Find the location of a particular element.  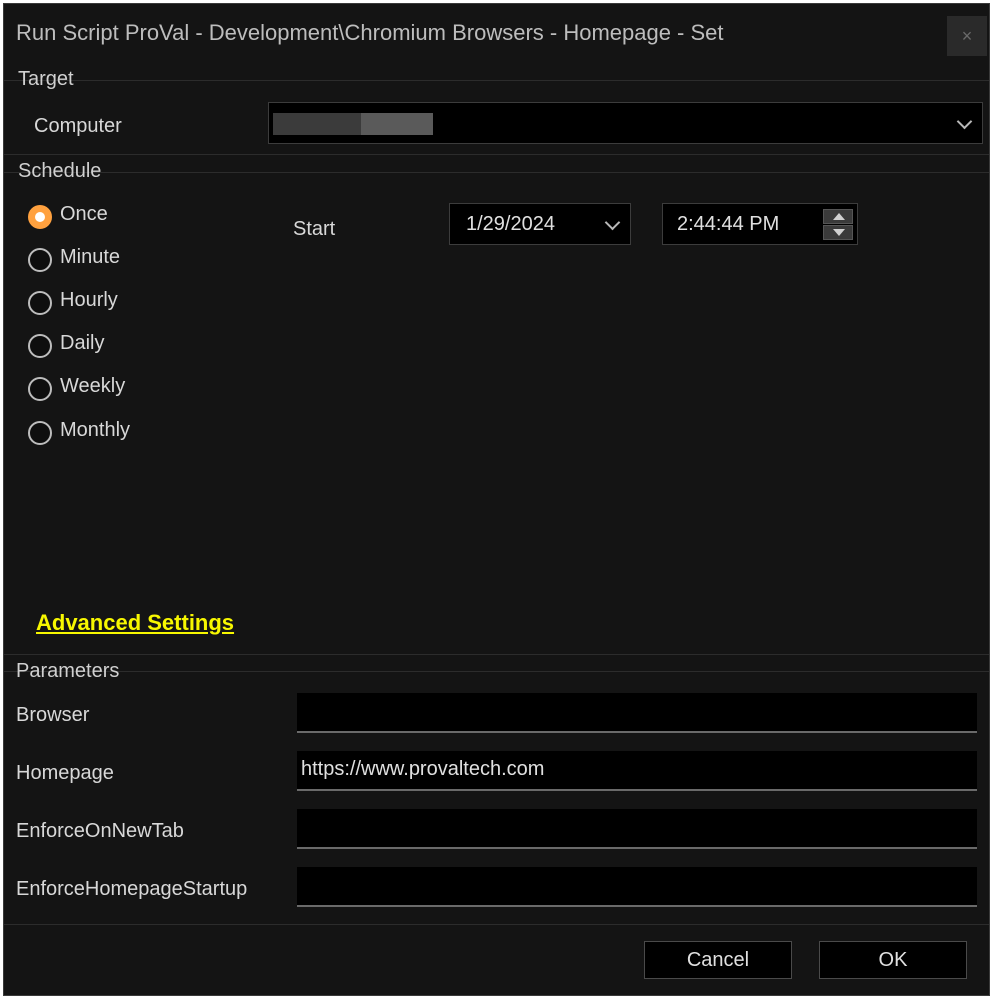

computer-select is located at coordinates (625, 123).